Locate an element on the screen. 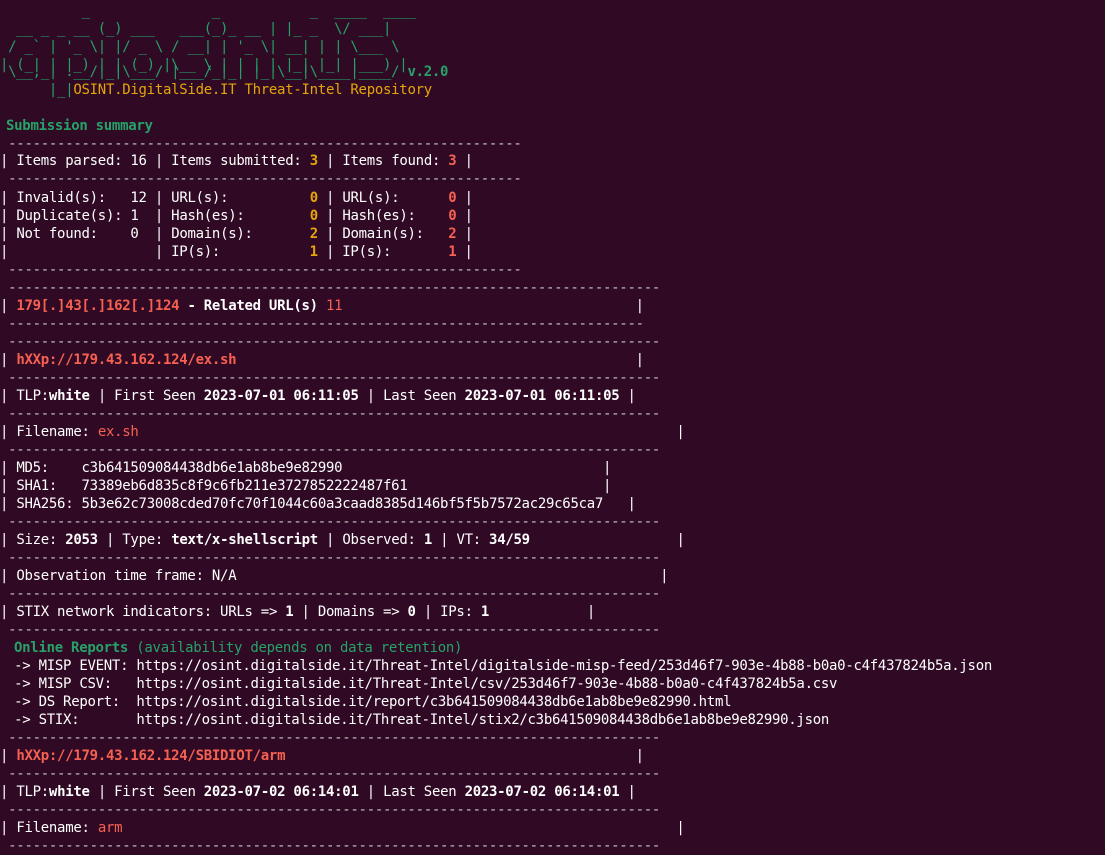 The image size is (1105, 855). filename-value: arm is located at coordinates (110, 828).